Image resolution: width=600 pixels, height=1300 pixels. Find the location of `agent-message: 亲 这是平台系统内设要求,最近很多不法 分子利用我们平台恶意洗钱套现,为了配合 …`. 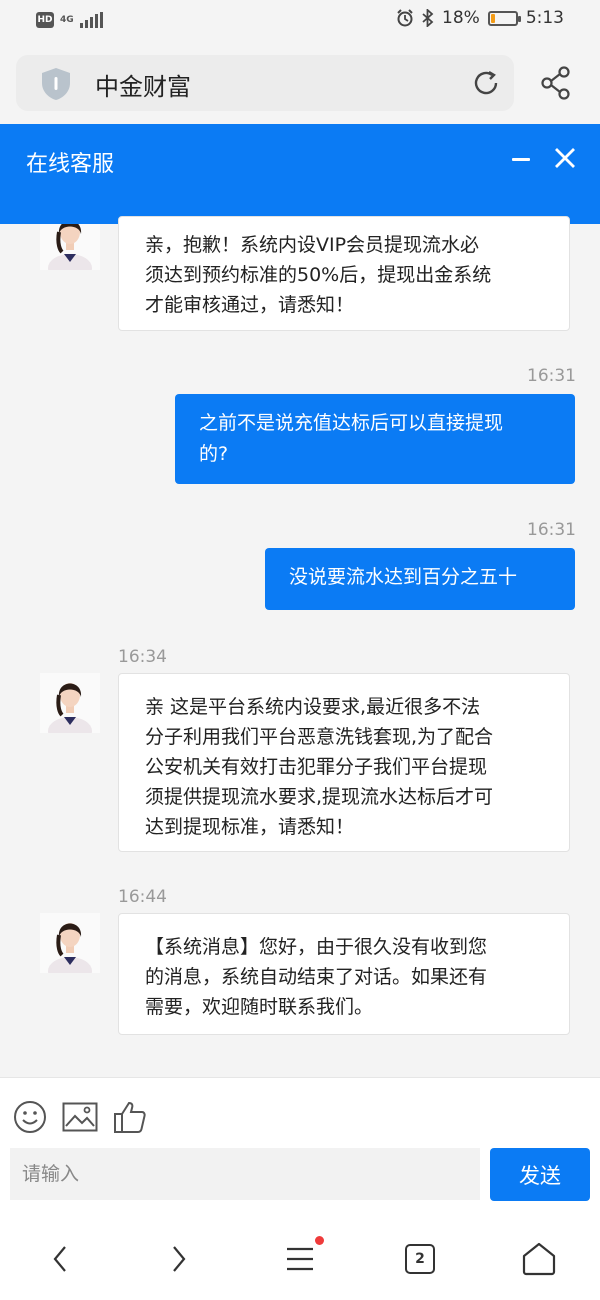

agent-message: 亲 这是平台系统内设要求,最近很多不法 分子利用我们平台恶意洗钱套现,为了配合 … is located at coordinates (344, 762).